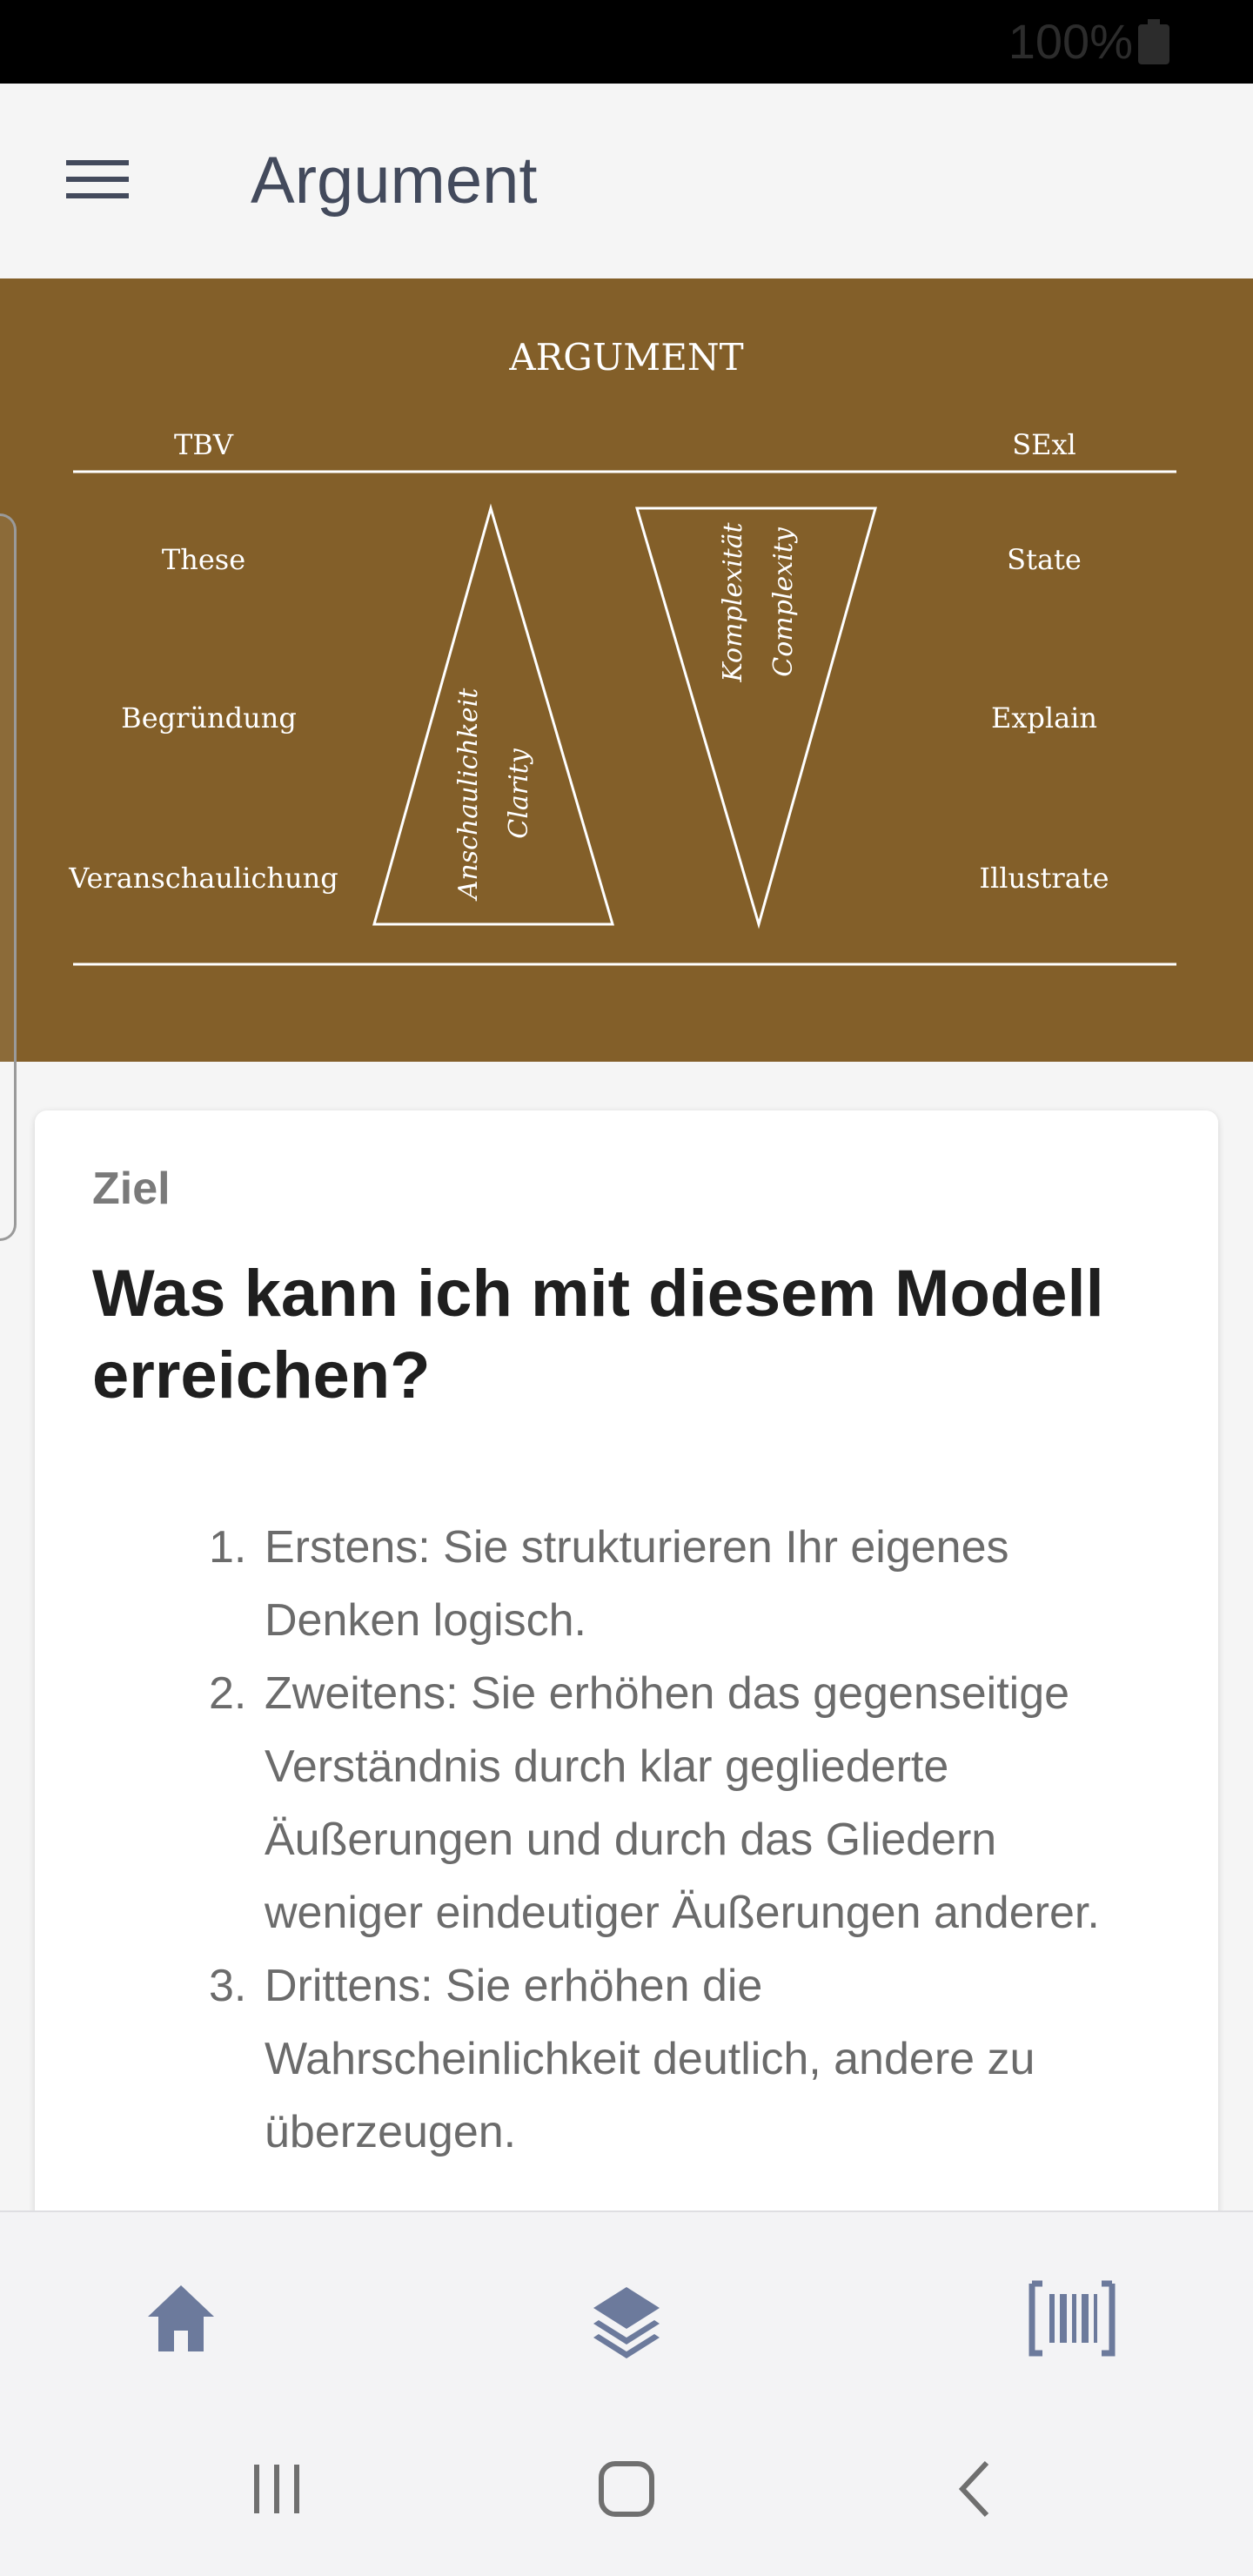  I want to click on home-icon, so click(181, 2318).